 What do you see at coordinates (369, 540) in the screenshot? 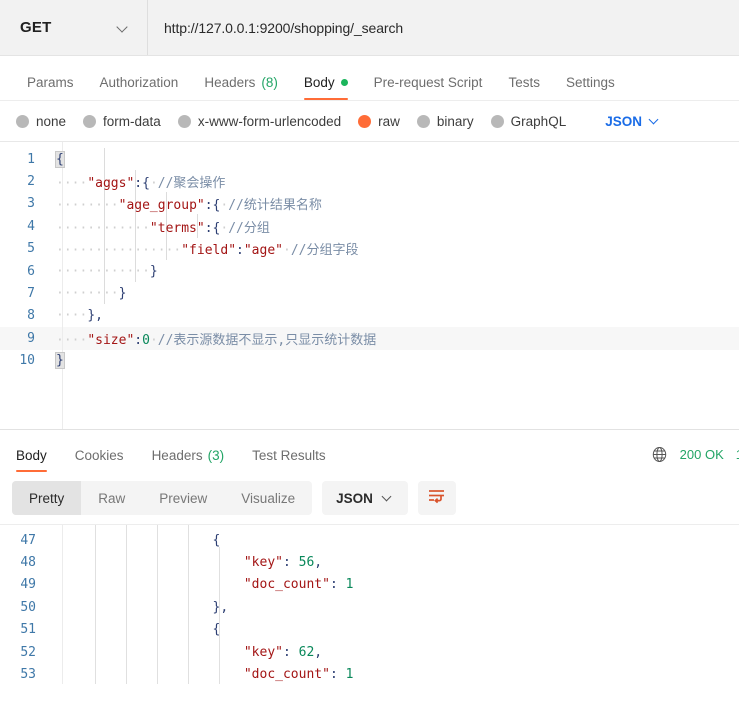
I see `response-code-line: 47 {` at bounding box center [369, 540].